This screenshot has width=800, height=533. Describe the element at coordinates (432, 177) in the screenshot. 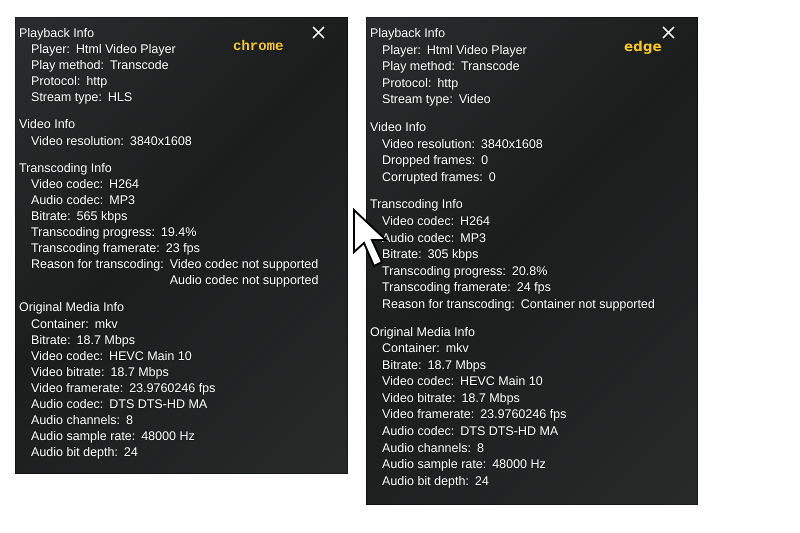

I see `info-label: Corrupted frames:` at that location.